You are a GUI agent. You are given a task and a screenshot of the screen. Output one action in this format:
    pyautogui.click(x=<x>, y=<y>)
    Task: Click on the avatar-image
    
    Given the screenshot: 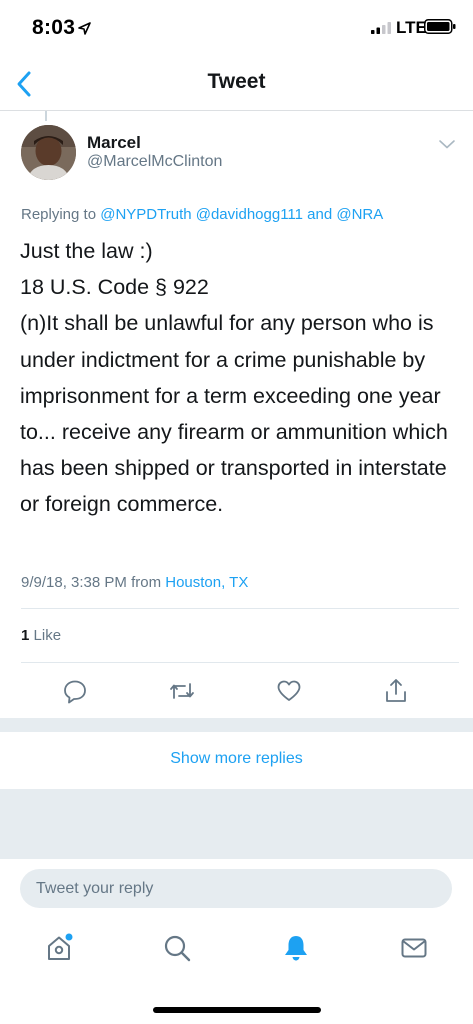 What is the action you would take?
    pyautogui.click(x=48, y=152)
    